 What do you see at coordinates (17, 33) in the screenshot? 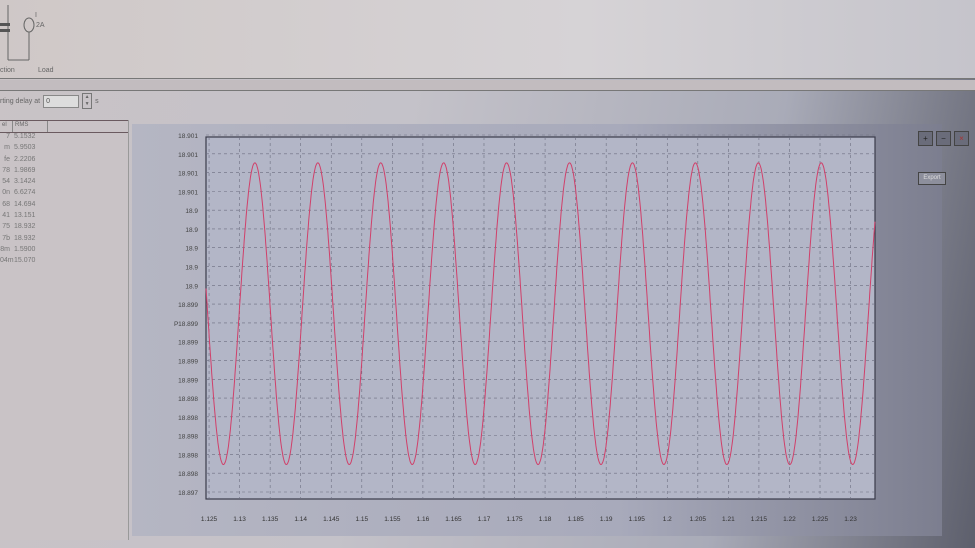
I see `circuit-diagram` at bounding box center [17, 33].